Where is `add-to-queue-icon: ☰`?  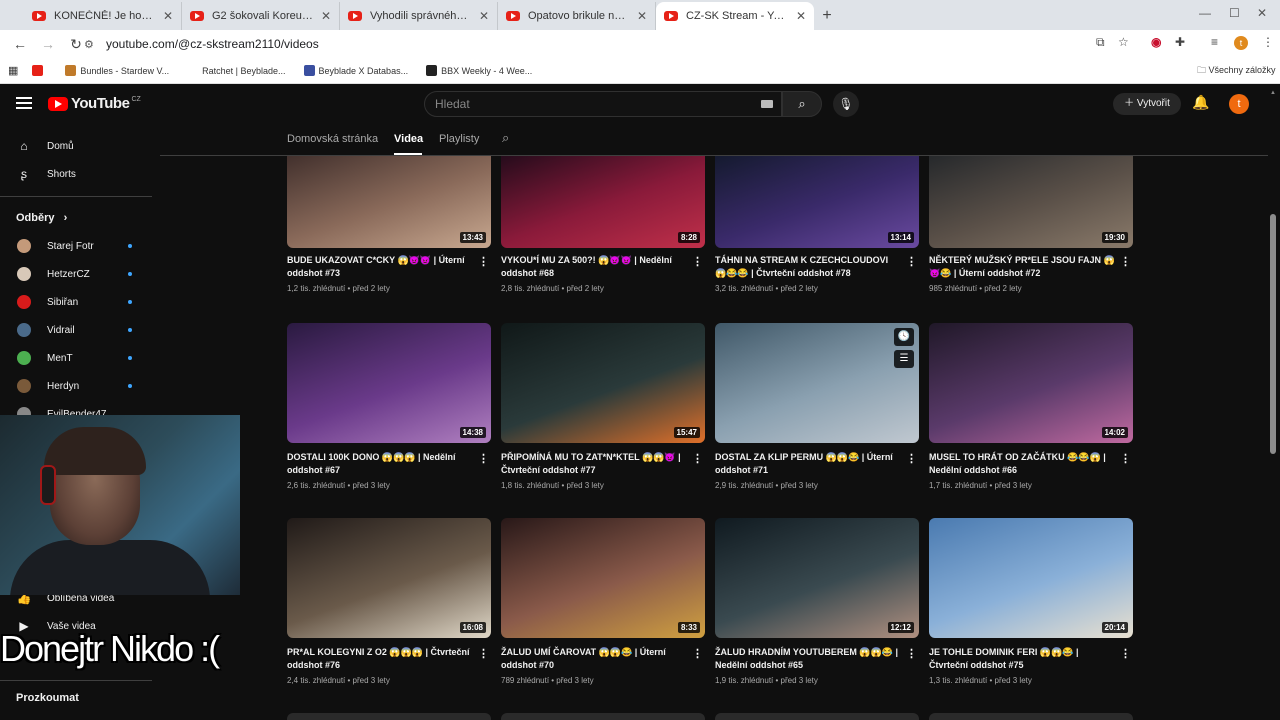
add-to-queue-icon: ☰ is located at coordinates (904, 359).